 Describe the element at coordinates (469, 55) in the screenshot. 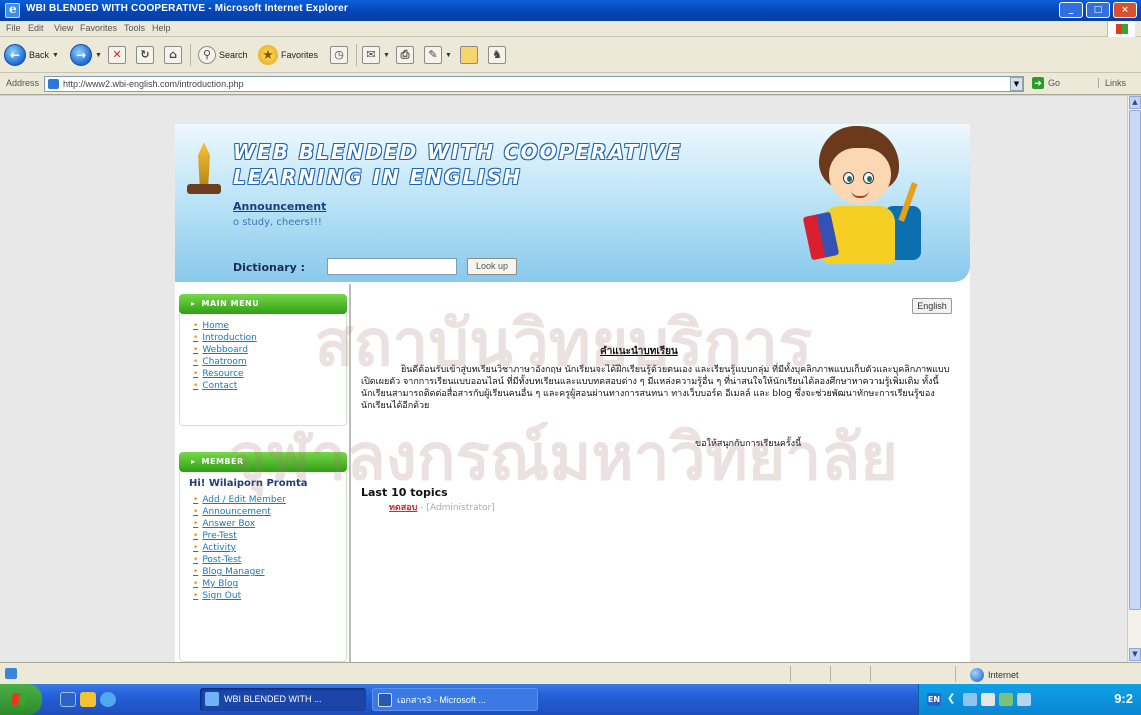

I see `folder-button` at that location.